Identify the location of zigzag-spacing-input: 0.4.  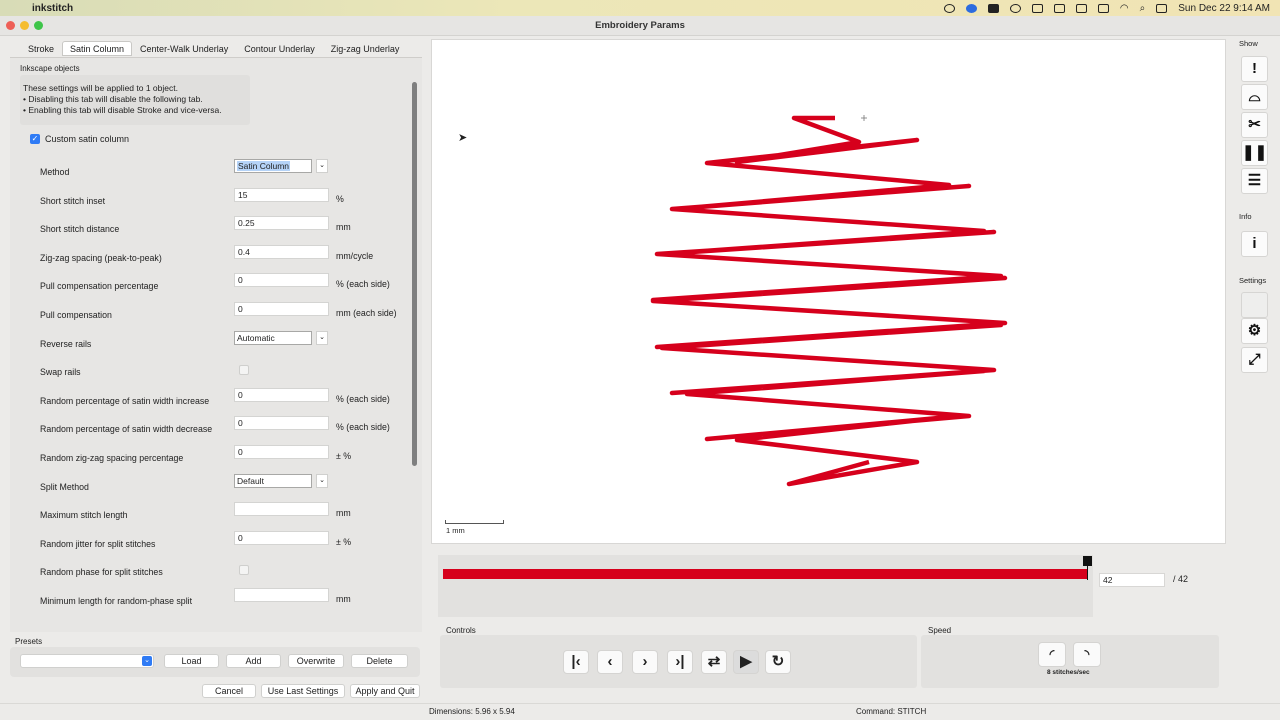
(281, 251).